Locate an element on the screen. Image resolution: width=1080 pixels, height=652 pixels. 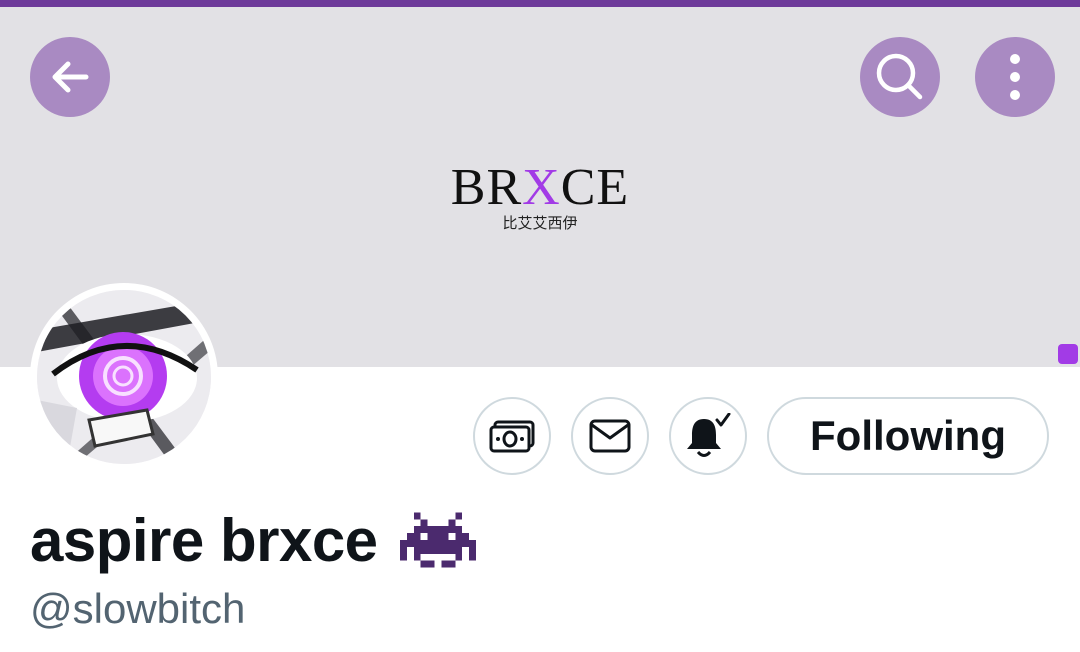
arrow-left-icon is located at coordinates (70, 77).